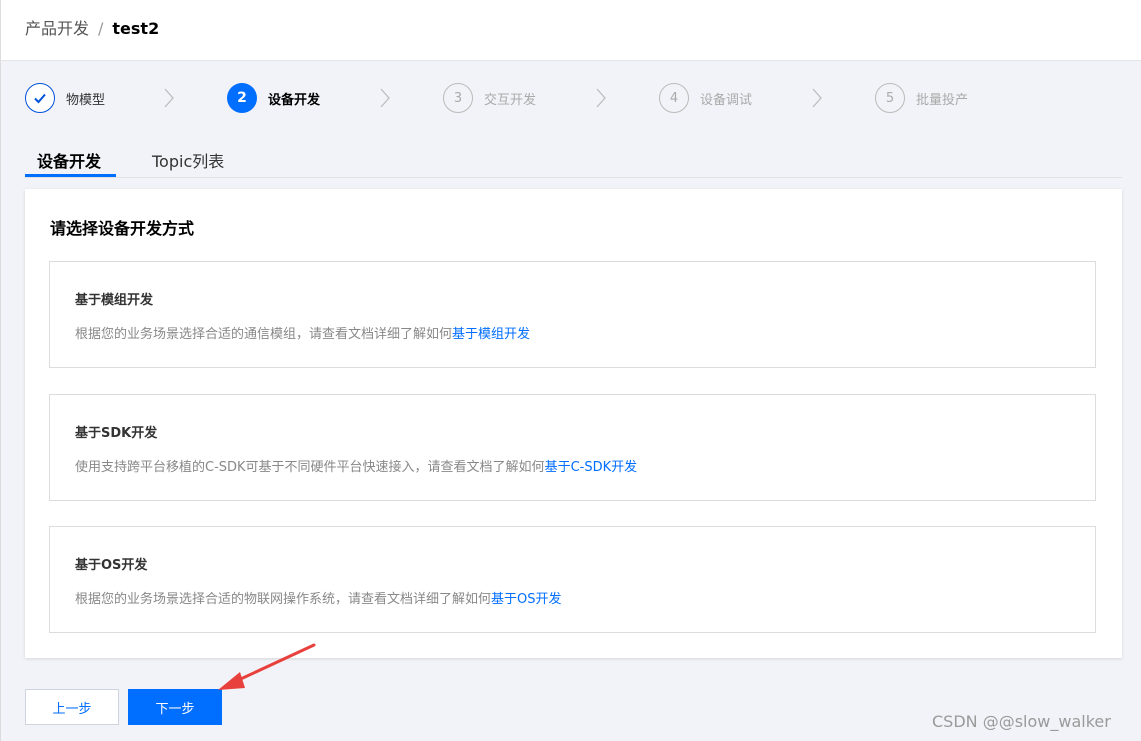  I want to click on check-icon, so click(40, 98).